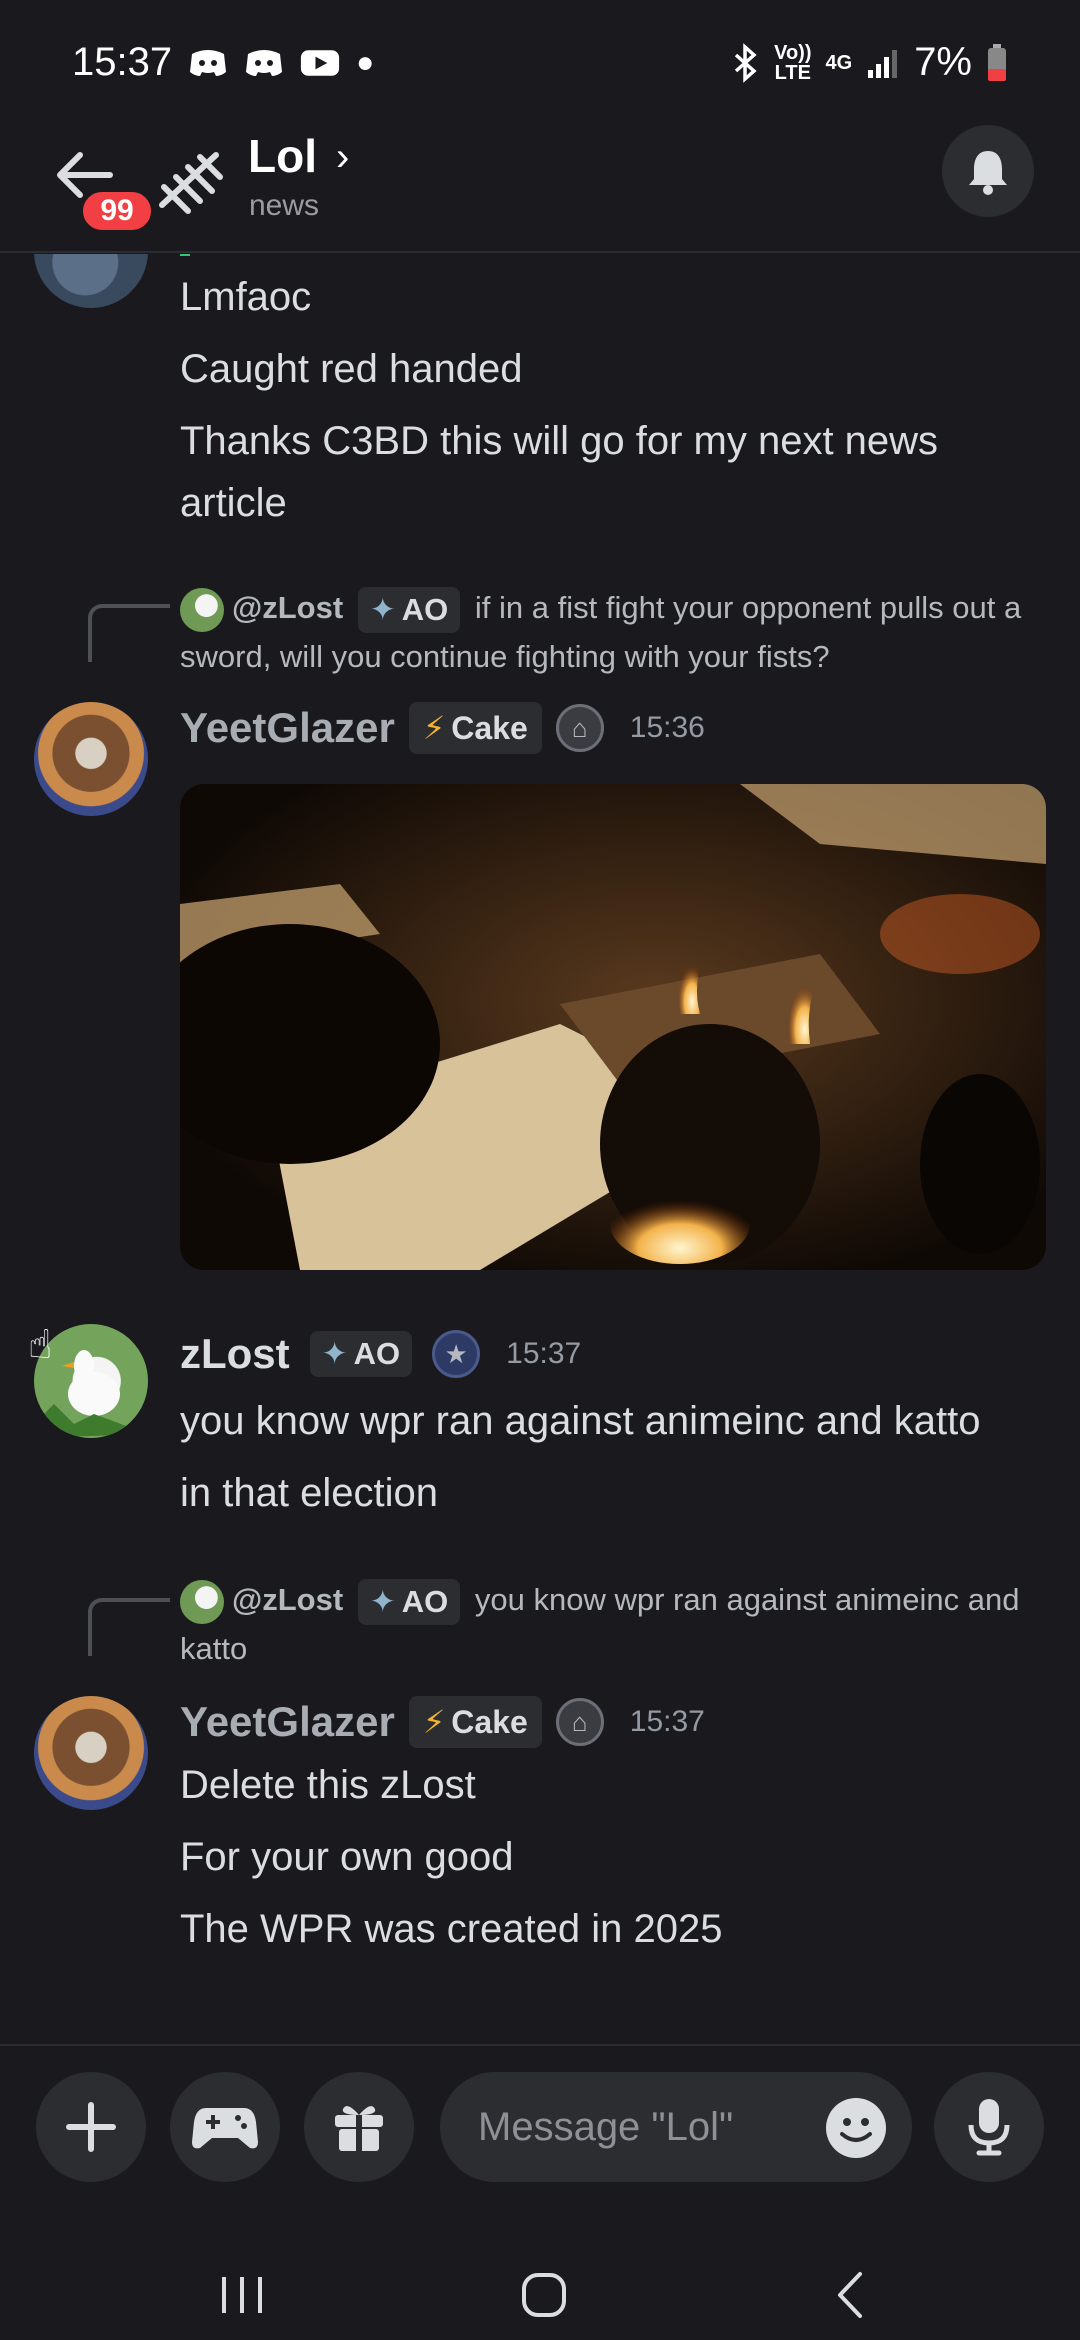 This screenshot has height=2340, width=1080. Describe the element at coordinates (793, 62) in the screenshot. I see `volte-label: Vo)) LTE` at that location.